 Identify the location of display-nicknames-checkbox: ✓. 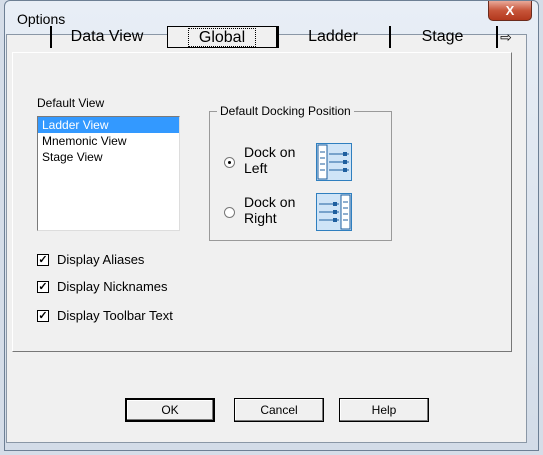
(43, 287).